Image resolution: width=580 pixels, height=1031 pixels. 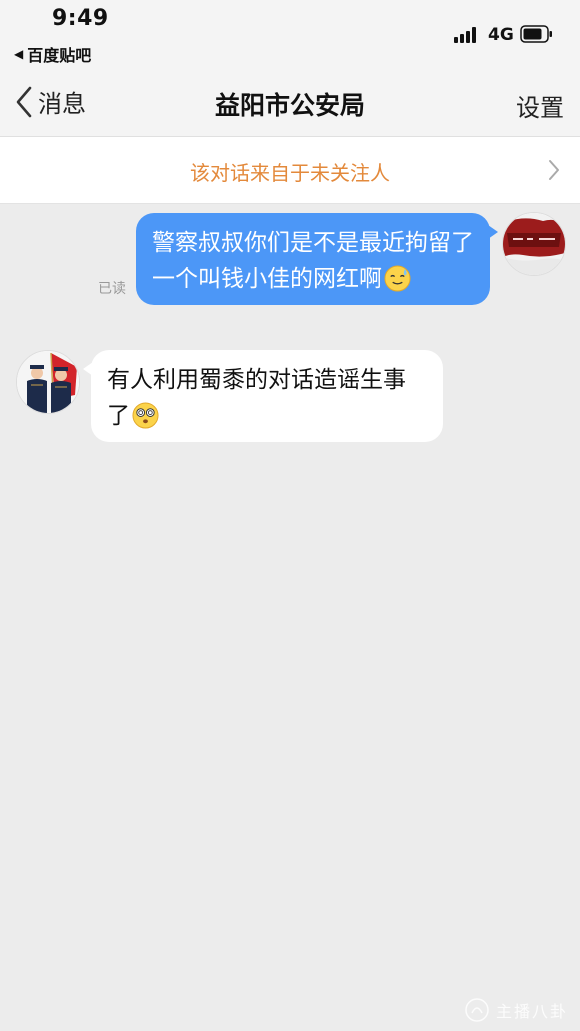 I want to click on message-text: 警察叔叔你们是不是最近拘留了一个叫钱小佳的网红啊, so click(x=313, y=261).